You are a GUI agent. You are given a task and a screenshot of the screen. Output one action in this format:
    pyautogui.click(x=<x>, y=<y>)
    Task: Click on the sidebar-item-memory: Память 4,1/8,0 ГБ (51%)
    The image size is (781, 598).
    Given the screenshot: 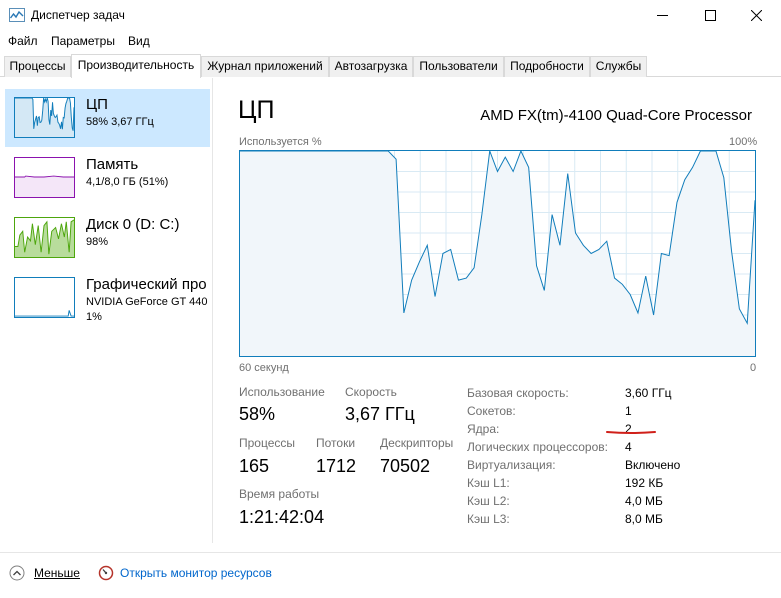 What is the action you would take?
    pyautogui.click(x=107, y=178)
    